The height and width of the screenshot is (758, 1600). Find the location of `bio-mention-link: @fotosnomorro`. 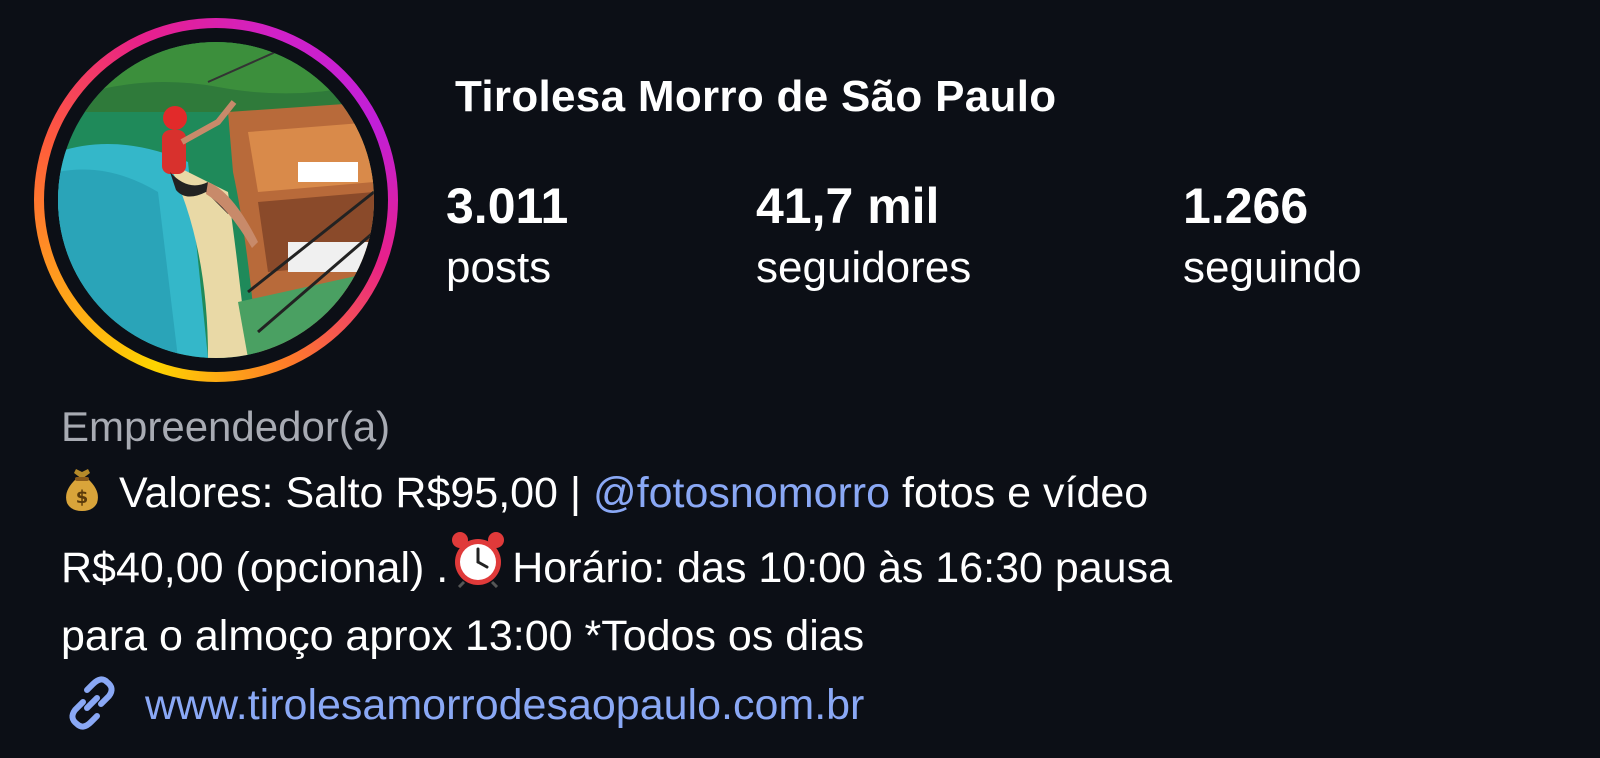

bio-mention-link: @fotosnomorro is located at coordinates (741, 493).